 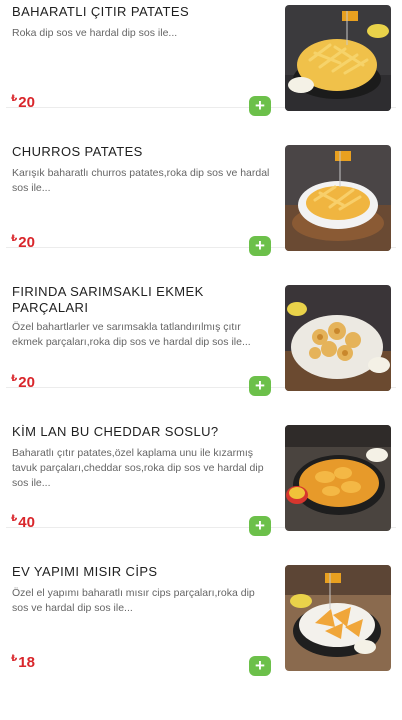 I want to click on fries-basket-photo-icon, so click(x=338, y=58).